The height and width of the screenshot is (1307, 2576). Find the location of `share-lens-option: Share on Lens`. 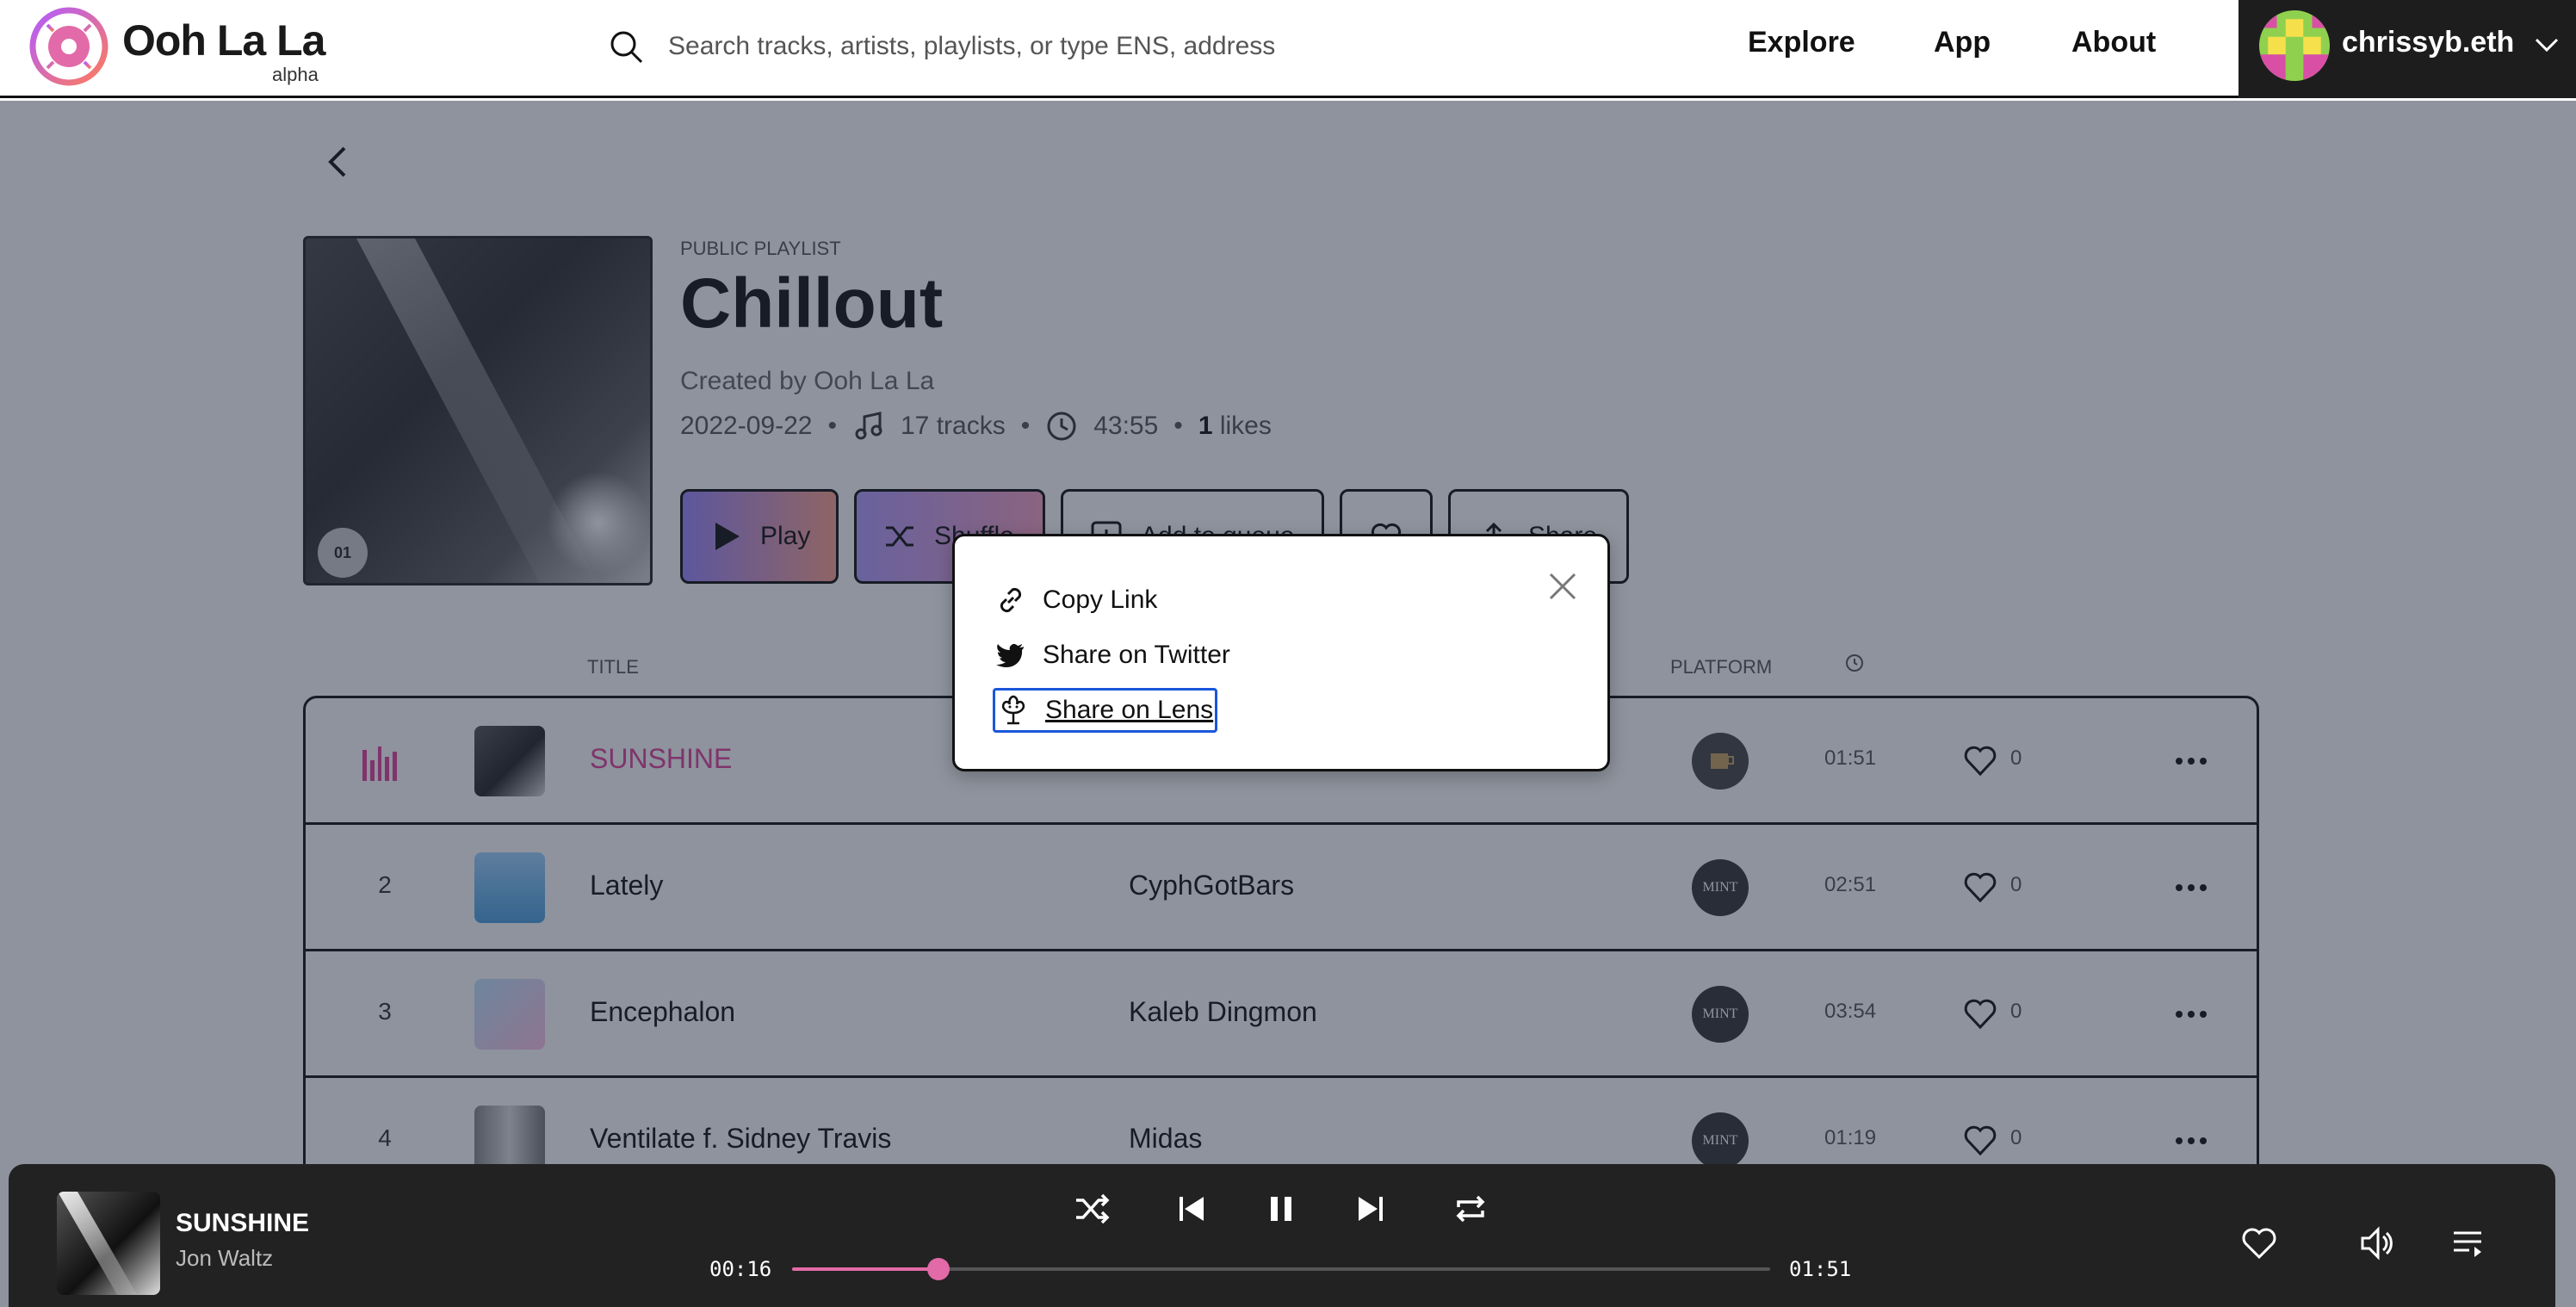

share-lens-option: Share on Lens is located at coordinates (1106, 710).